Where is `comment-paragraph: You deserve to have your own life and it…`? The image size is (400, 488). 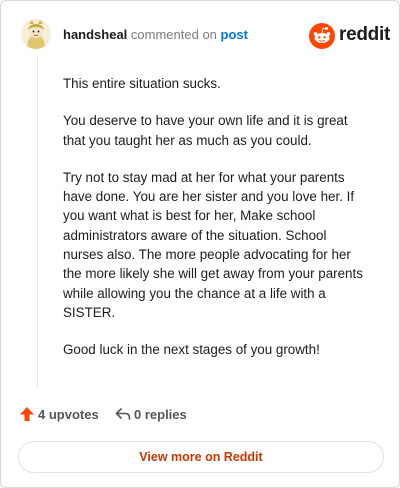 comment-paragraph: You deserve to have your own life and it… is located at coordinates (205, 130).